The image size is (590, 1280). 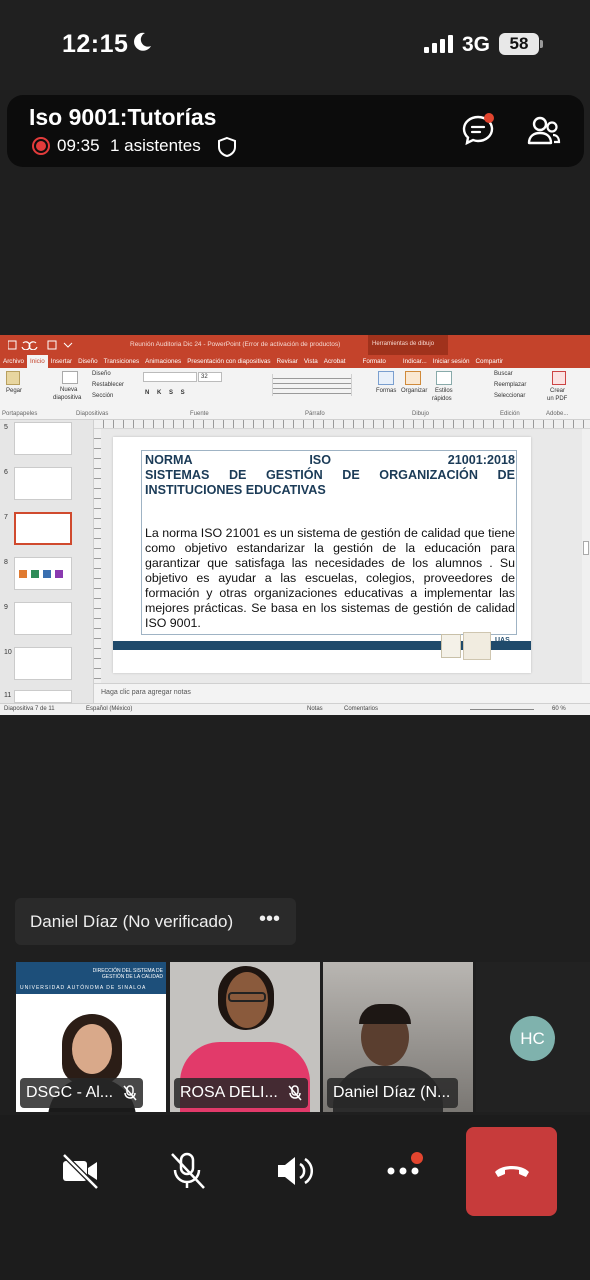 What do you see at coordinates (287, 361) in the screenshot?
I see `tab-revisar: Revisar` at bounding box center [287, 361].